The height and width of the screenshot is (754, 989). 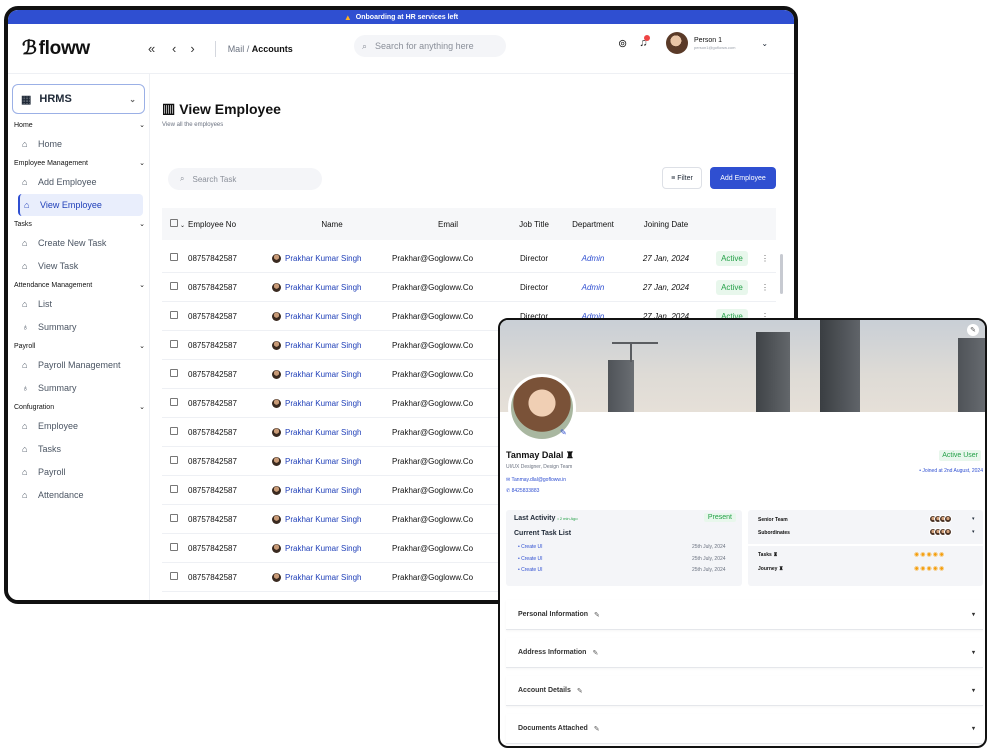 What do you see at coordinates (78, 346) in the screenshot?
I see `sidebar-section-header: Payroll ⌄` at bounding box center [78, 346].